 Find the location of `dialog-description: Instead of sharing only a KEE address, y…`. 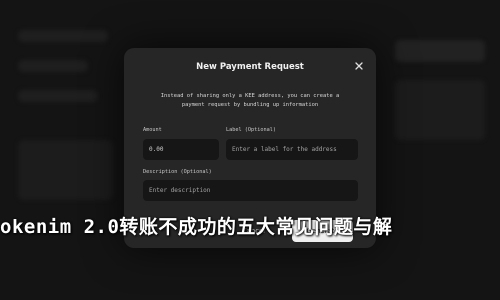

dialog-description: Instead of sharing only a KEE address, y… is located at coordinates (250, 100).